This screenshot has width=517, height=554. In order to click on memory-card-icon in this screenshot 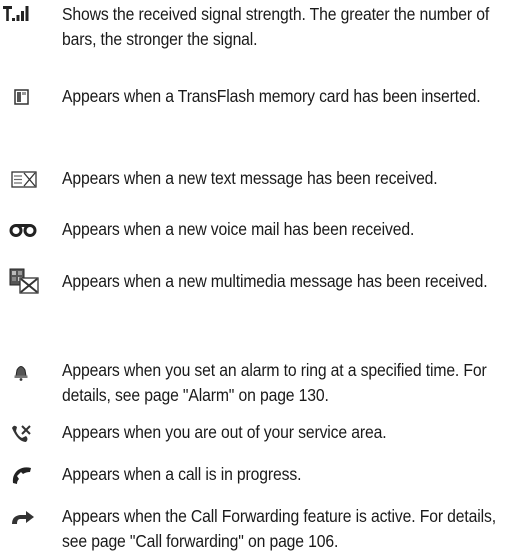, I will do `click(20, 96)`.